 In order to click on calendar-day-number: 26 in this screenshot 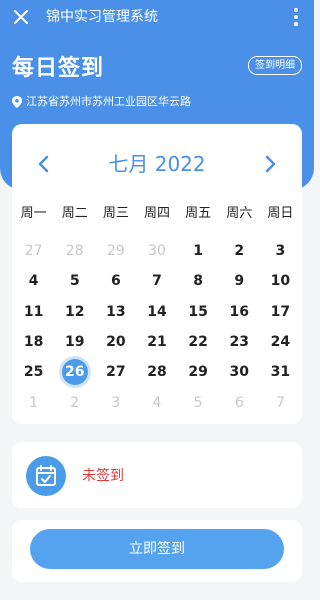, I will do `click(74, 372)`.